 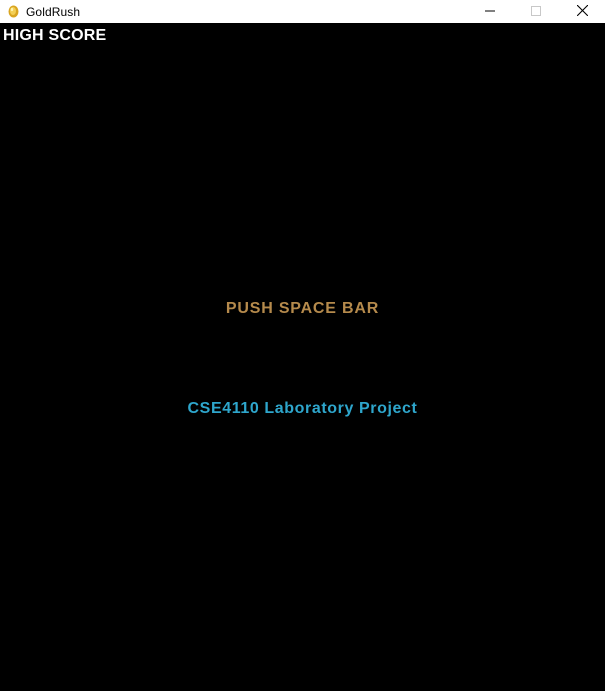 I want to click on minimize-button, so click(x=490, y=11).